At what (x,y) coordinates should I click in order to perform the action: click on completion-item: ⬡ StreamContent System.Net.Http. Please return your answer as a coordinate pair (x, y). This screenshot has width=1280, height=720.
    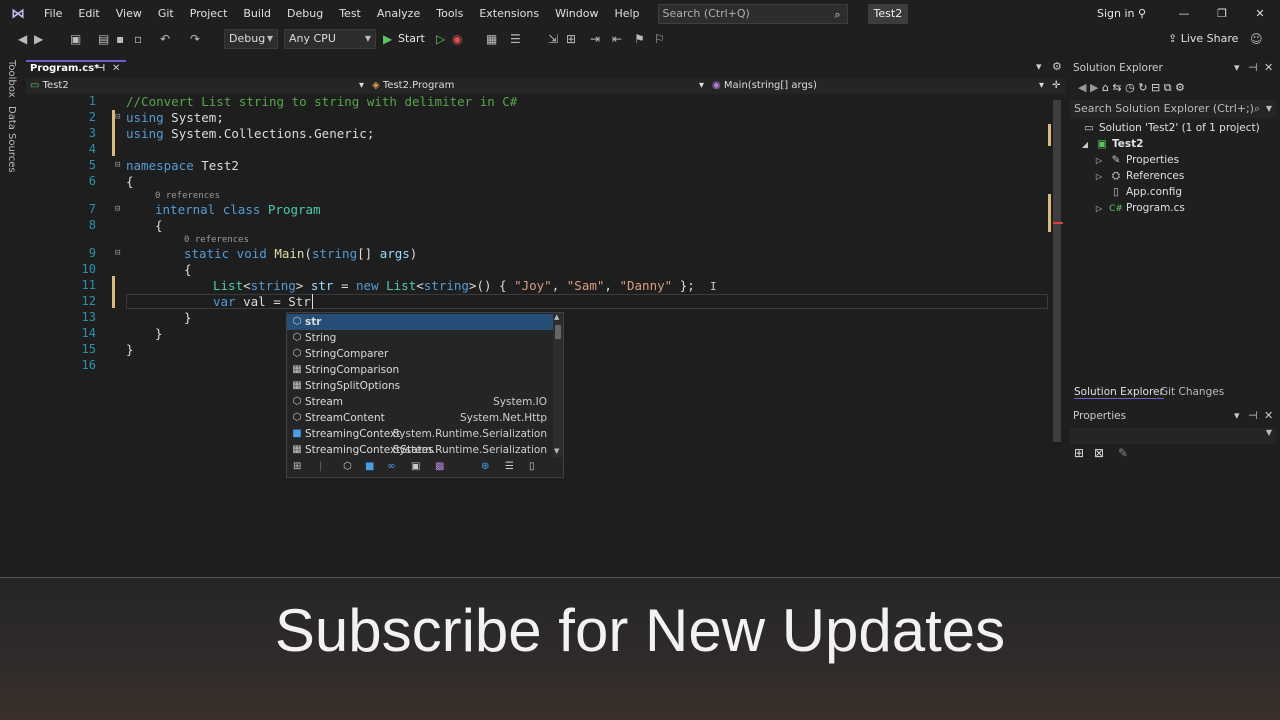
    Looking at the image, I should click on (420, 418).